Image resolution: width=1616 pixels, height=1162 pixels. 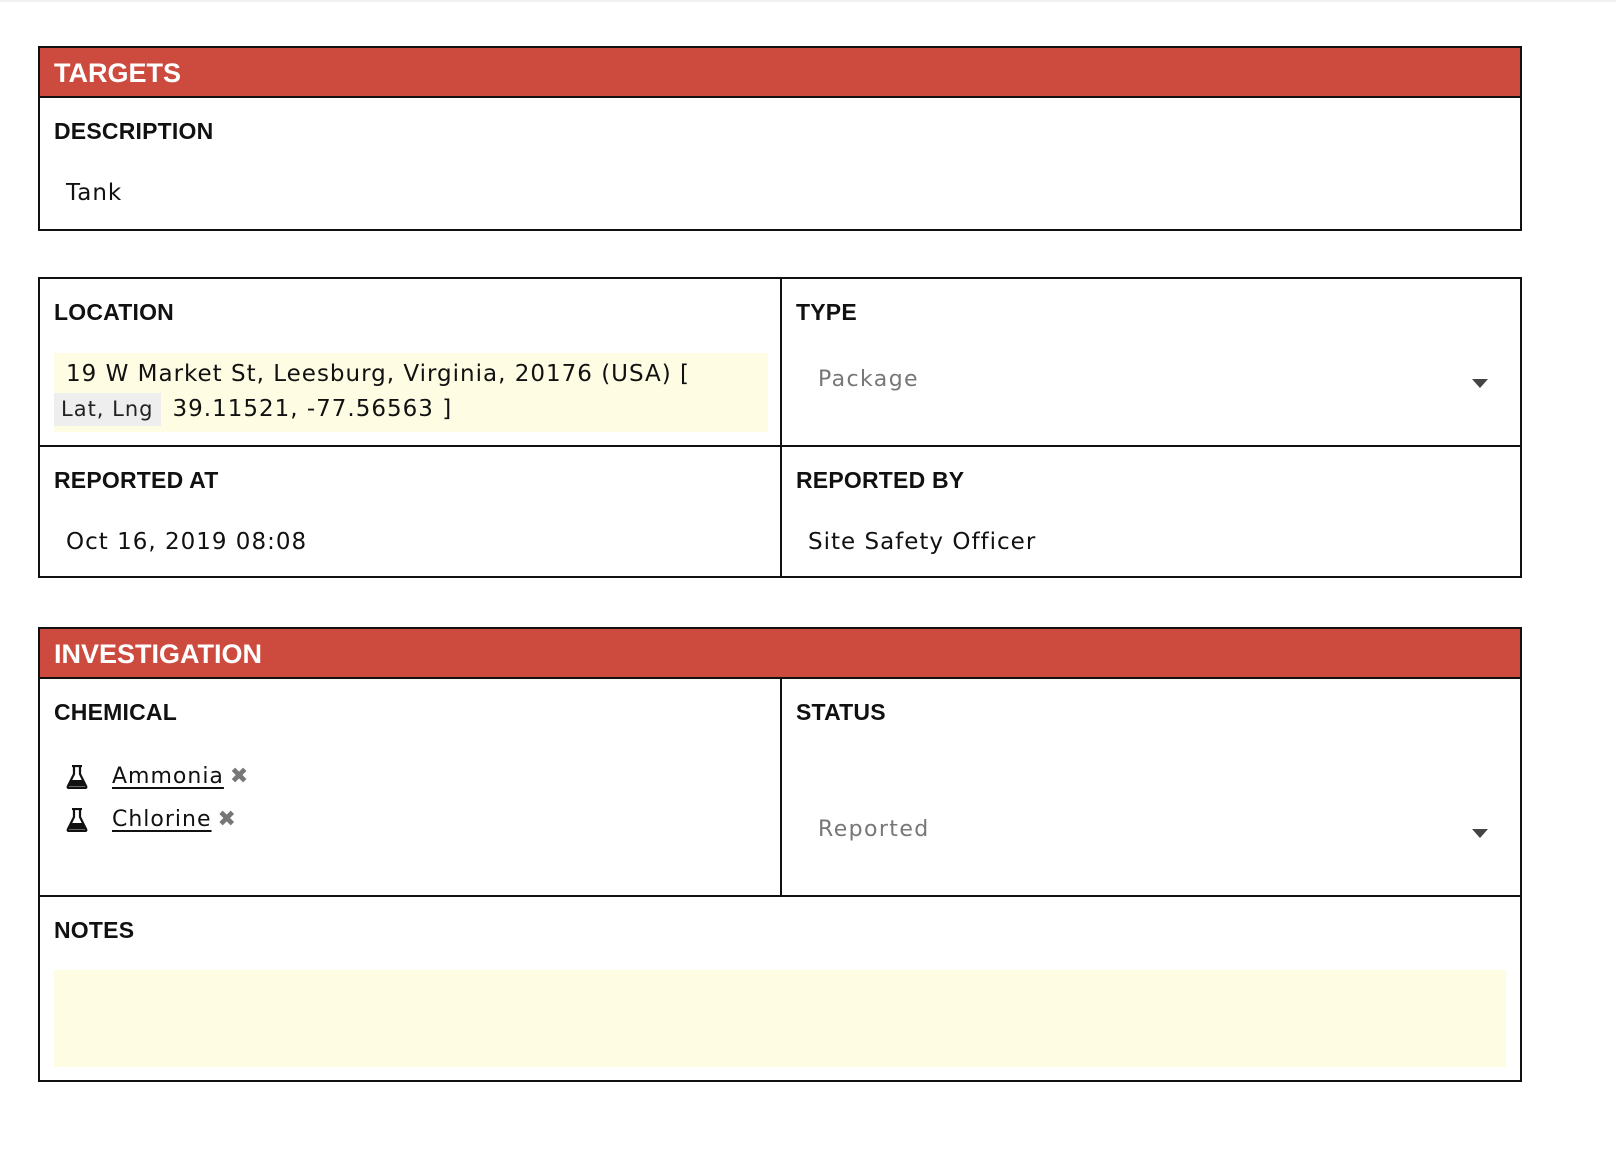 I want to click on status-cell: STATUS Reported, so click(x=1151, y=787).